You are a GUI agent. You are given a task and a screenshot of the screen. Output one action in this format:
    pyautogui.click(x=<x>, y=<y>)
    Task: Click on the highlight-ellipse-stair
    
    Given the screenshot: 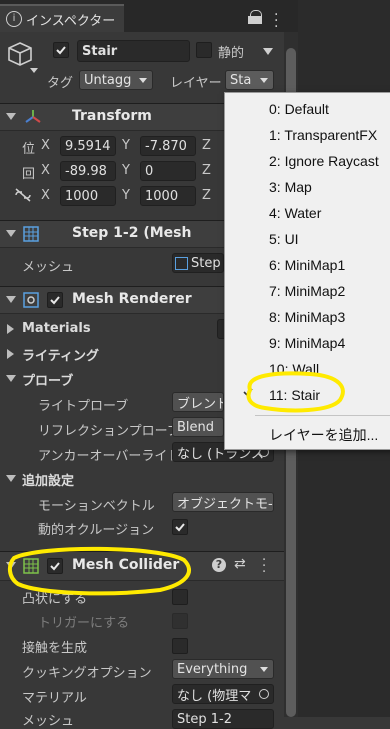 What is the action you would take?
    pyautogui.click(x=295, y=392)
    